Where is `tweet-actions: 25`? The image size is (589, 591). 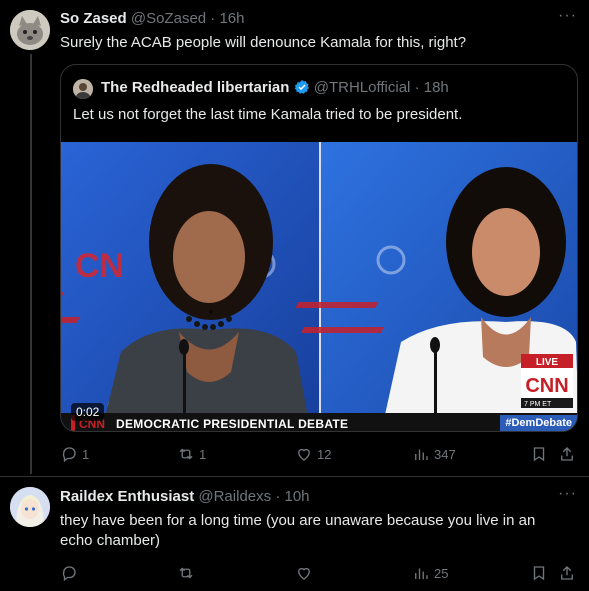 tweet-actions: 25 is located at coordinates (320, 573).